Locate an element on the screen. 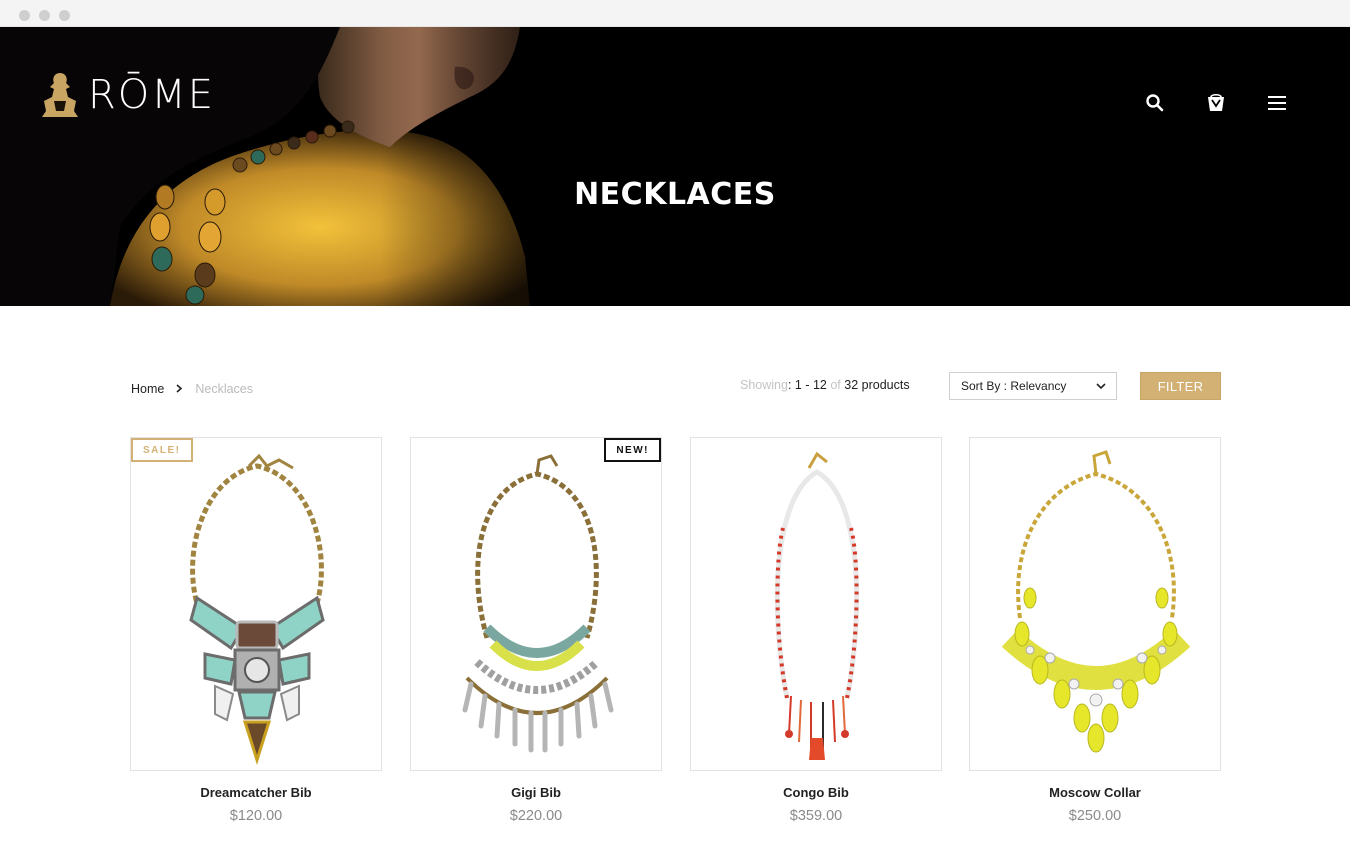  breadcrumb-home-link: Home is located at coordinates (147, 389).